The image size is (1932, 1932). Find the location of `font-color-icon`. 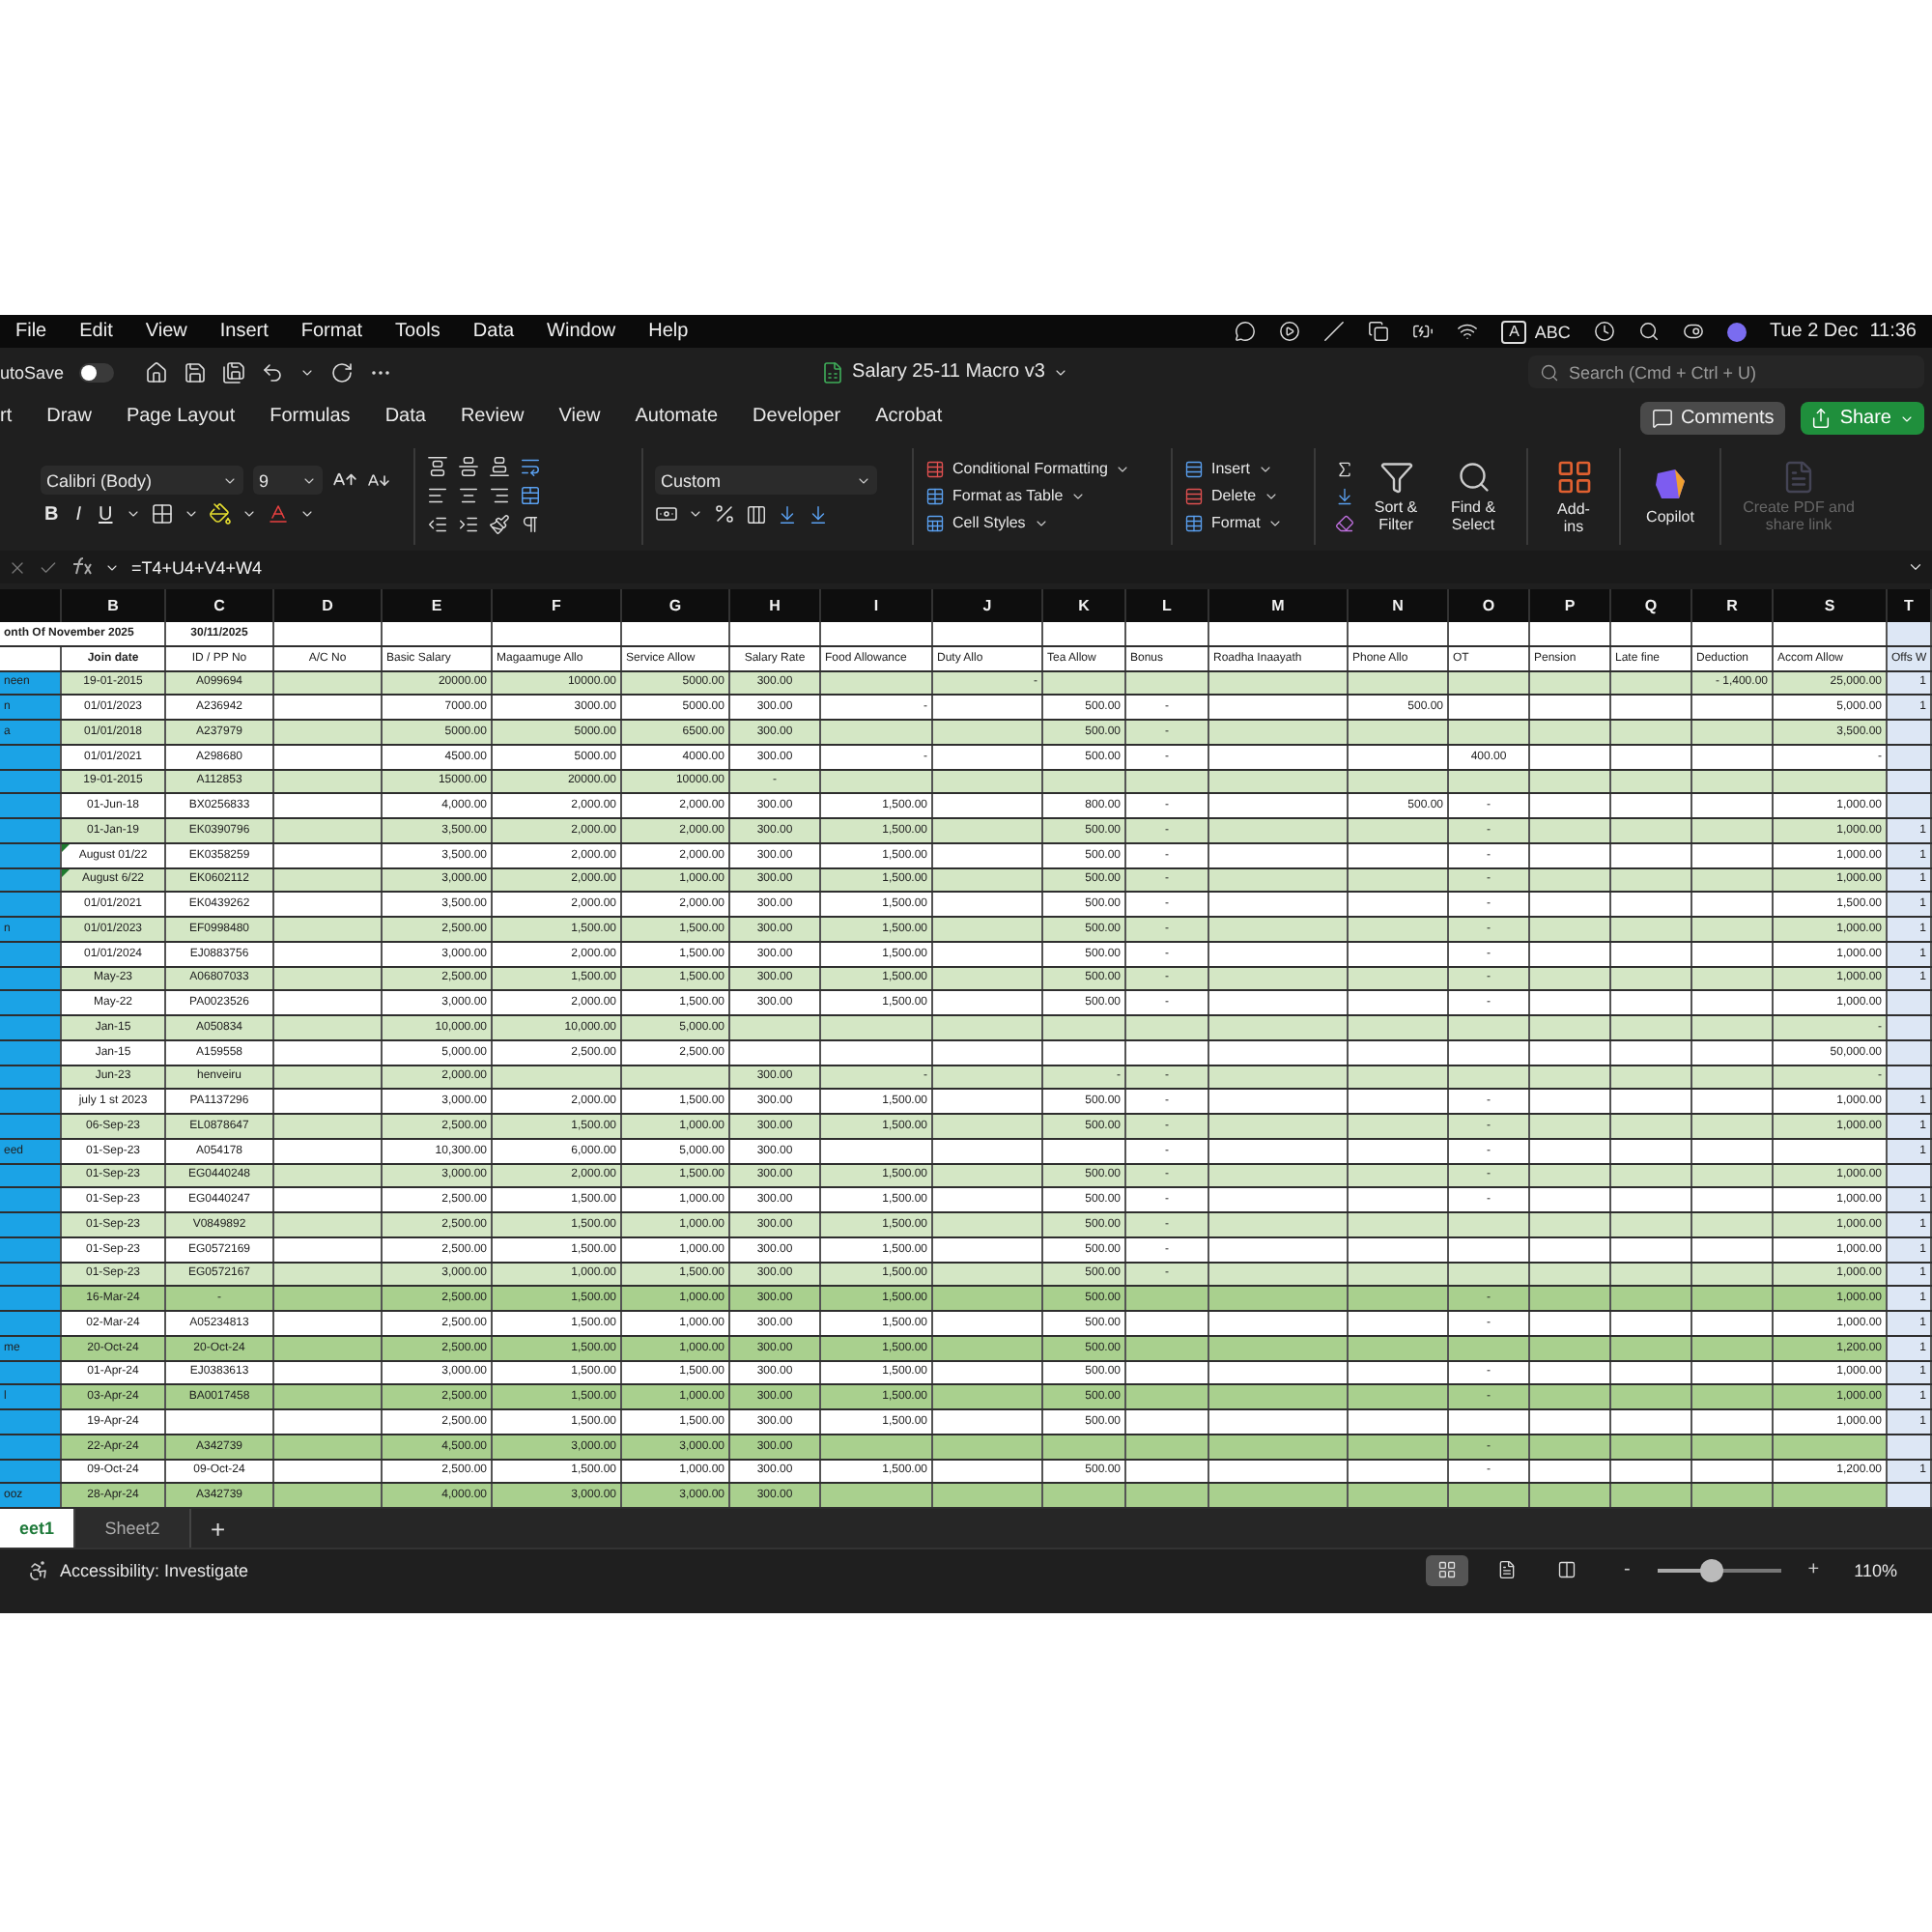

font-color-icon is located at coordinates (279, 514).